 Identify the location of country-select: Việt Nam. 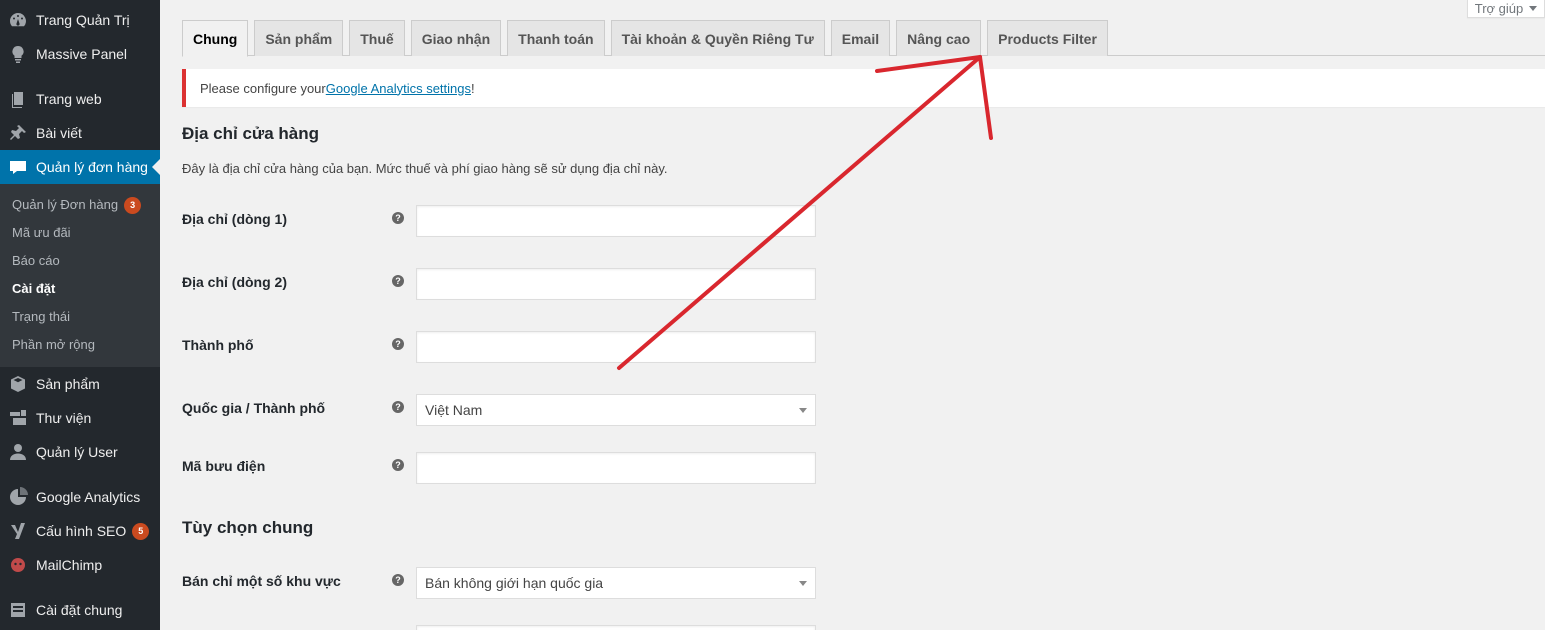
(616, 410).